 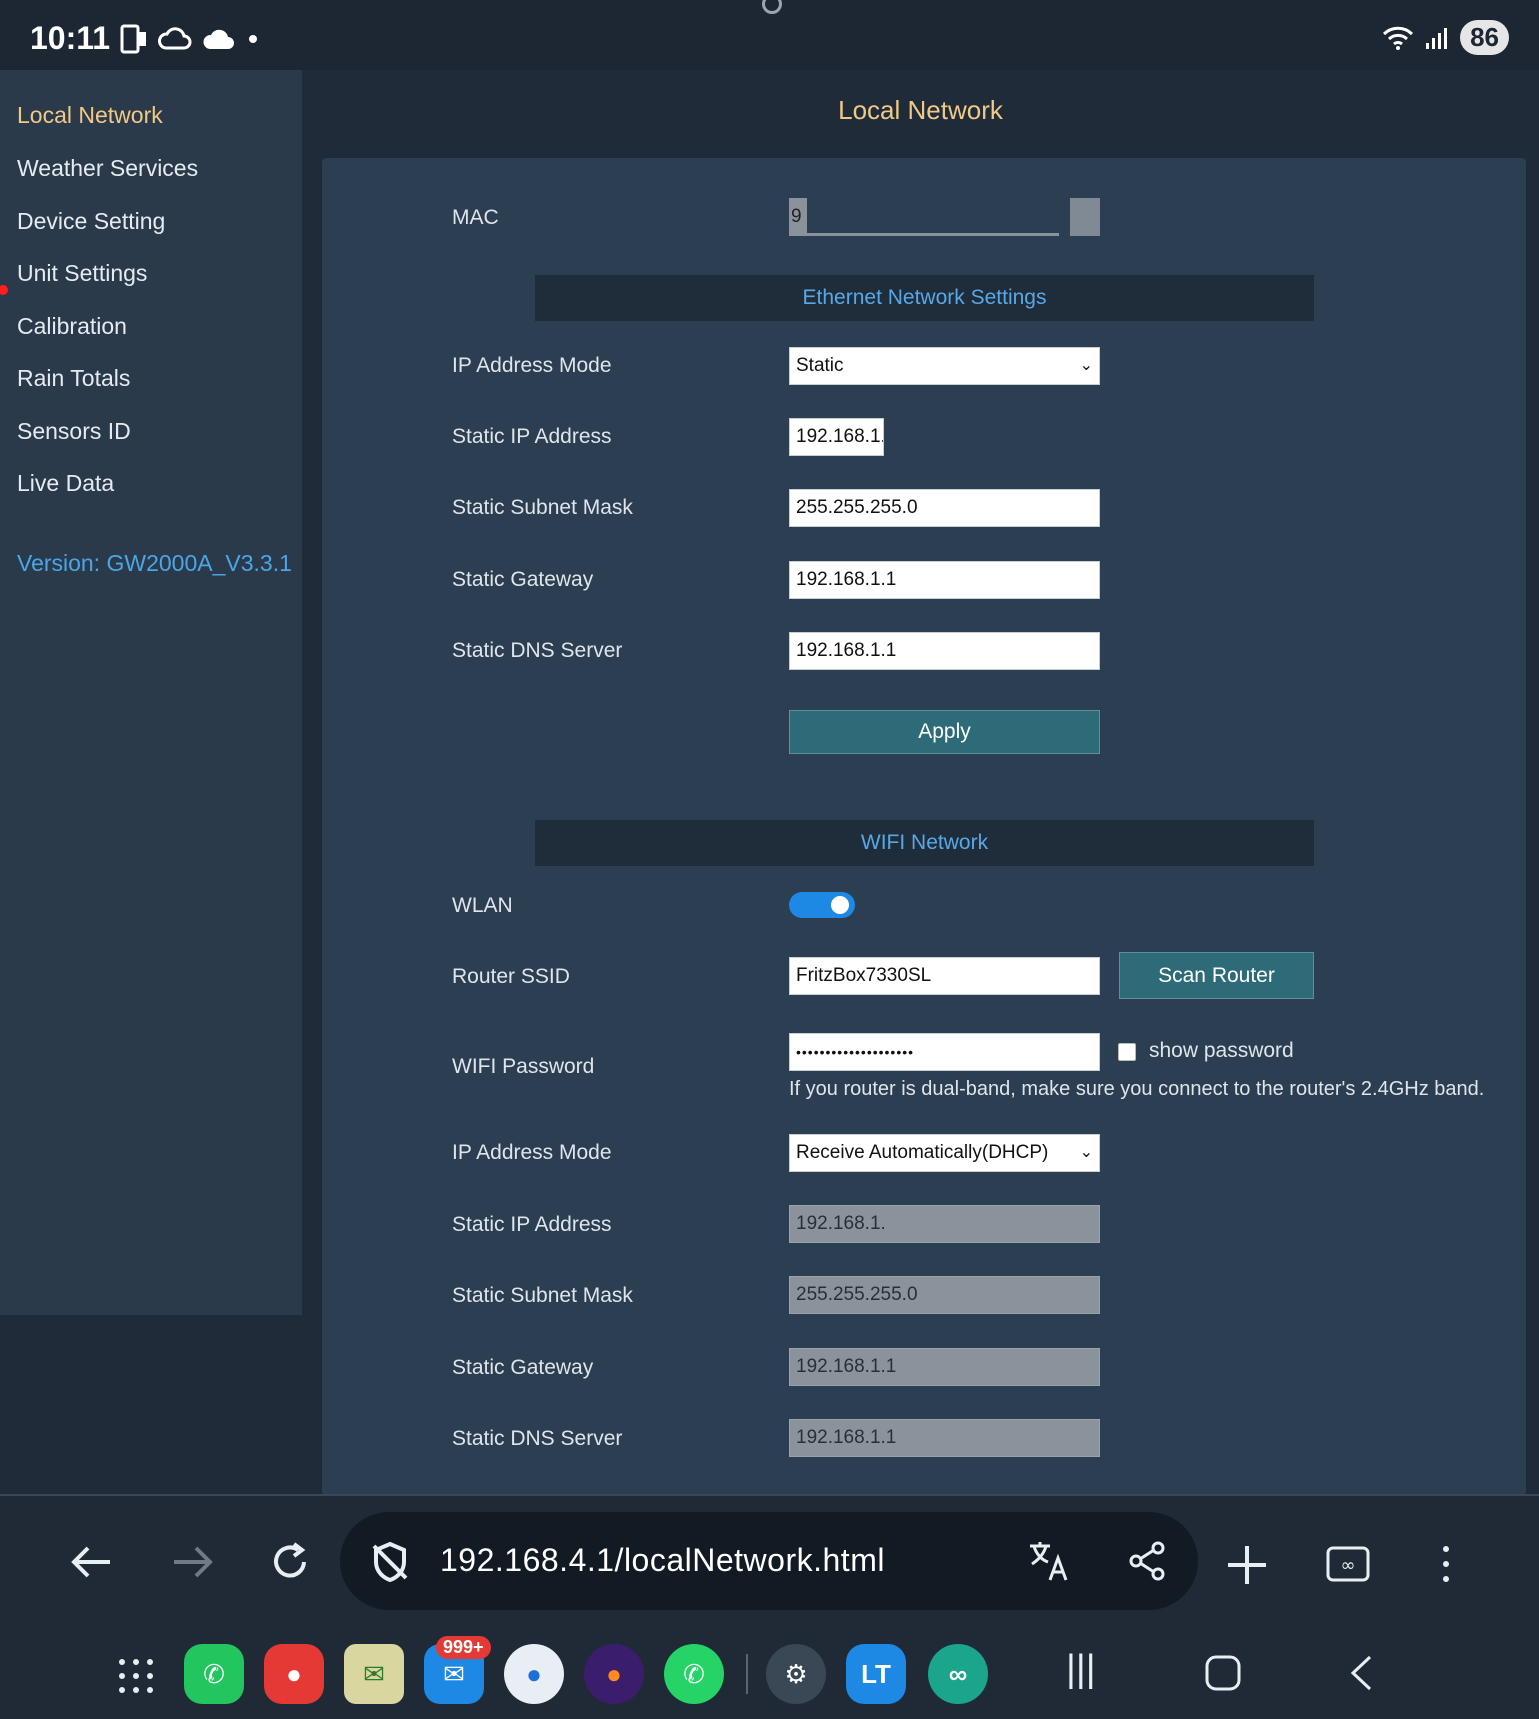 What do you see at coordinates (1221, 1050) in the screenshot?
I see `show-password-label: show password` at bounding box center [1221, 1050].